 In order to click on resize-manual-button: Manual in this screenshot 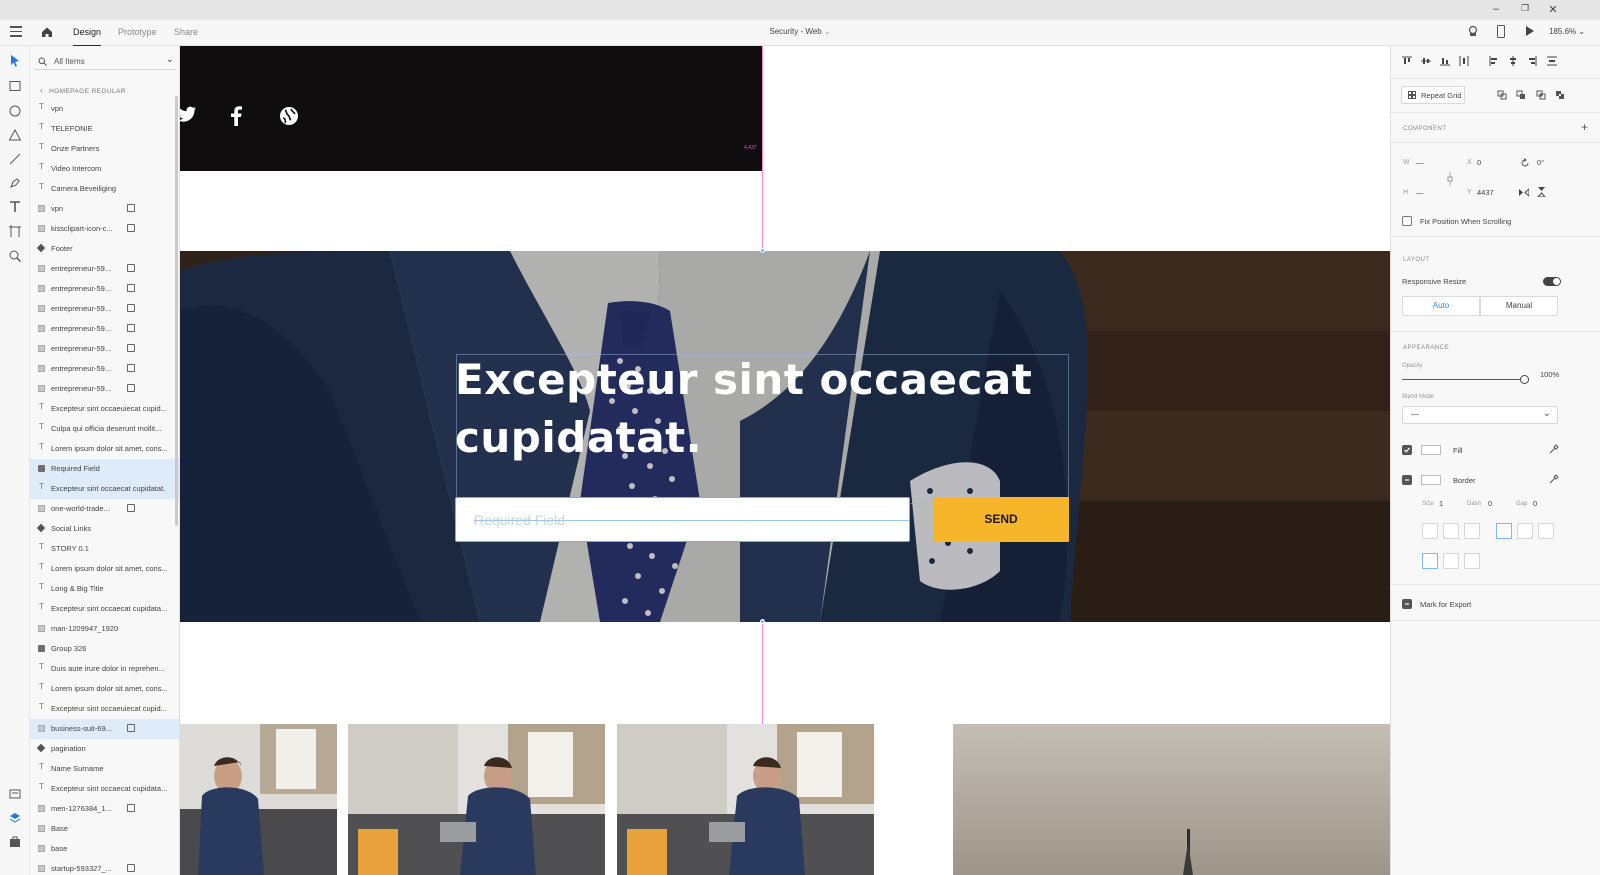, I will do `click(1519, 306)`.